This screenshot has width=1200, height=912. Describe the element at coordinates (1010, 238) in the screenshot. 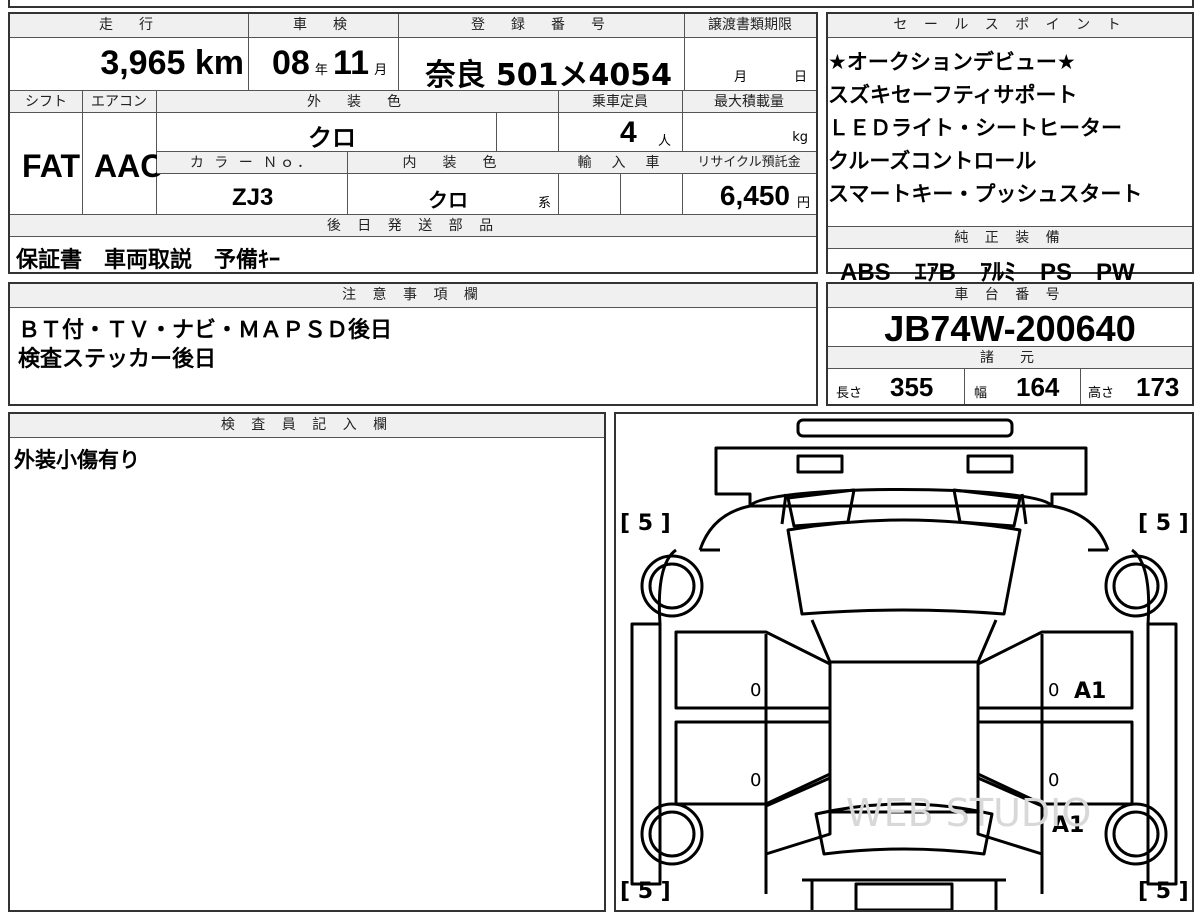

I see `factory-equipment-header: 純 正 装 備` at that location.